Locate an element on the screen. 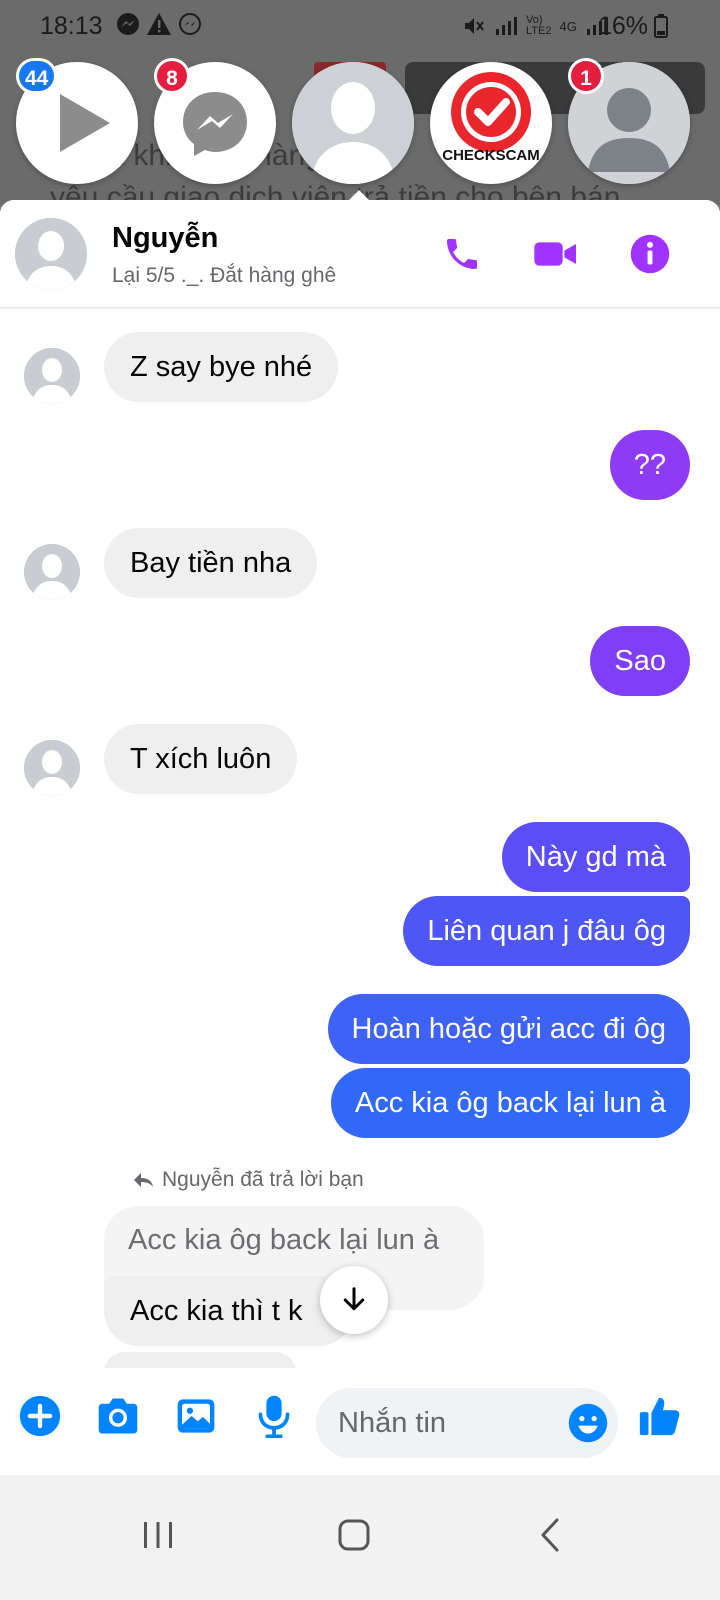 The image size is (720, 1600). back-arrow-icon is located at coordinates (550, 1535).